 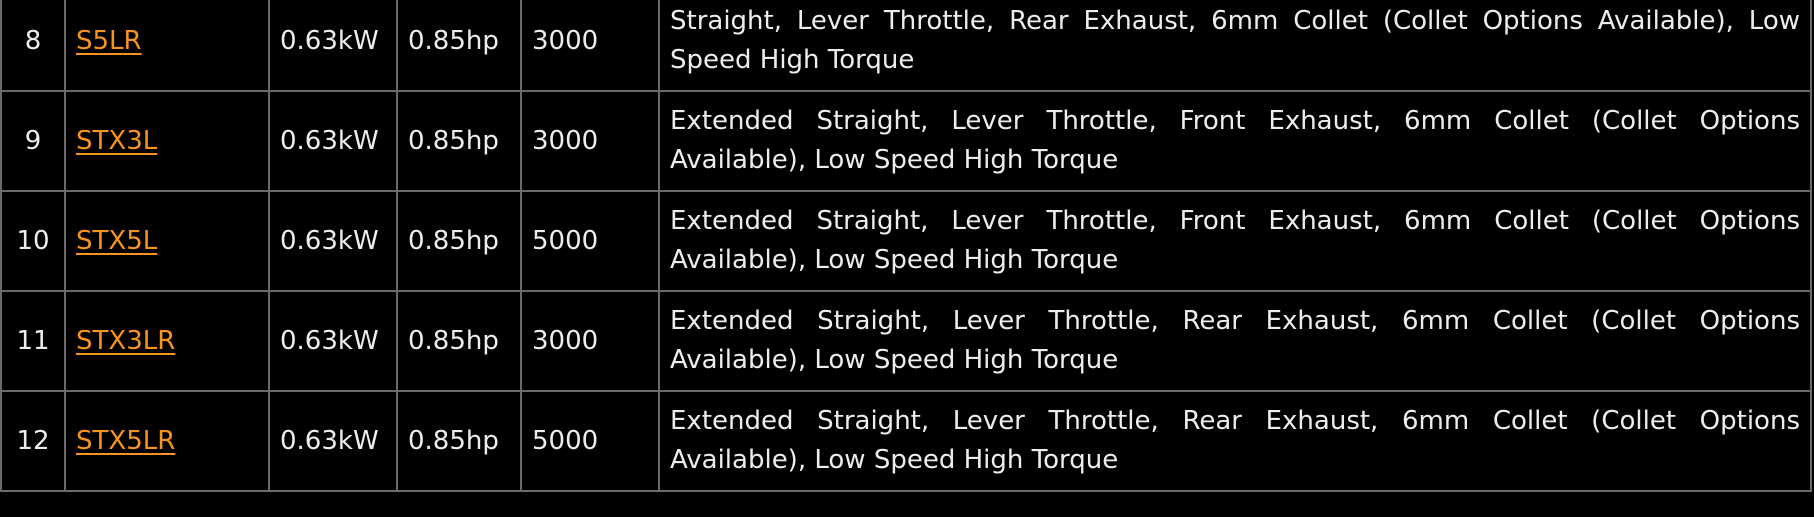 I want to click on row-index-cell: 12, so click(x=33, y=441).